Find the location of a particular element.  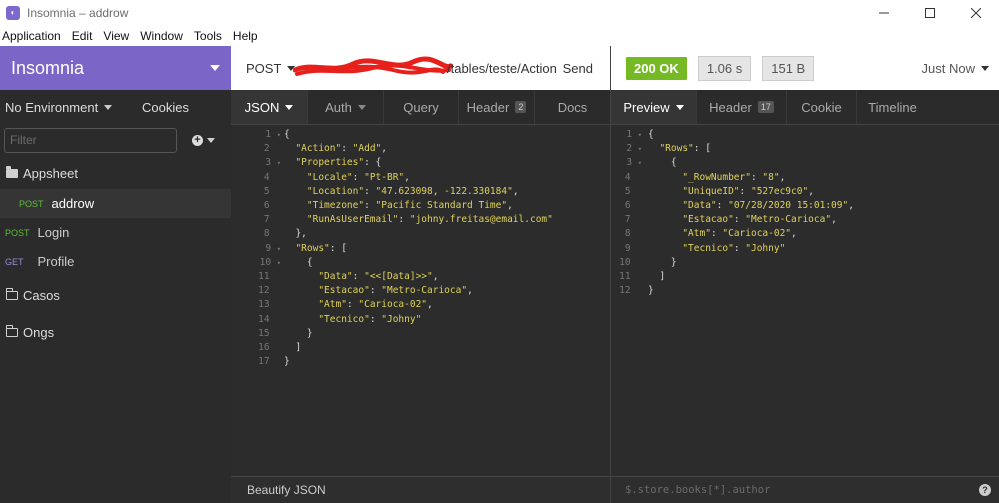

line-number: 13 is located at coordinates (269, 305).